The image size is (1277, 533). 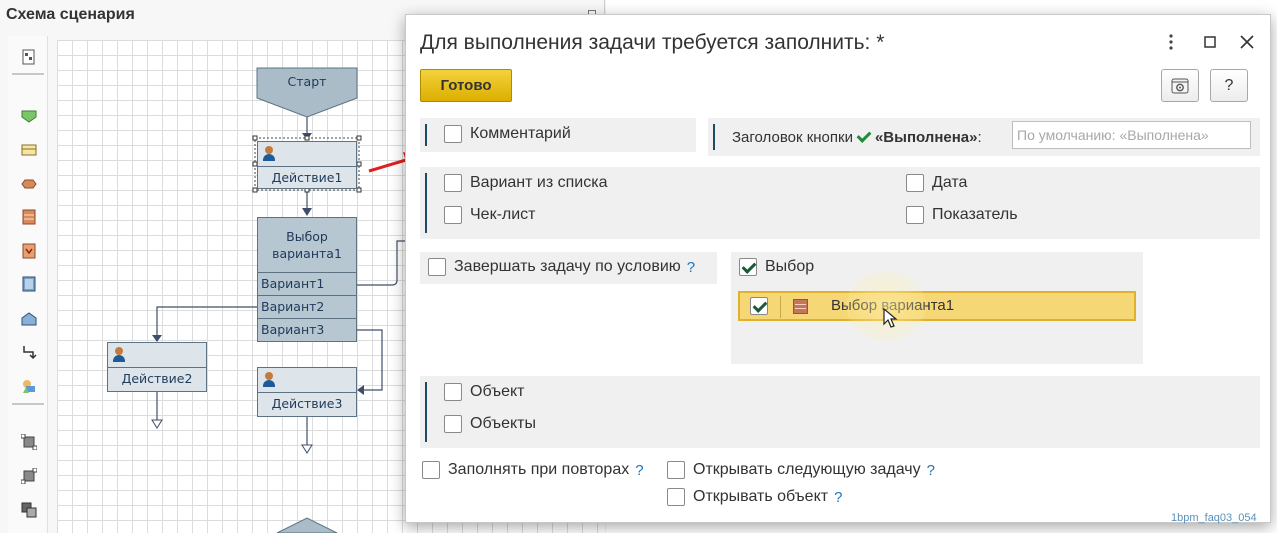 I want to click on divider, so click(x=780, y=307).